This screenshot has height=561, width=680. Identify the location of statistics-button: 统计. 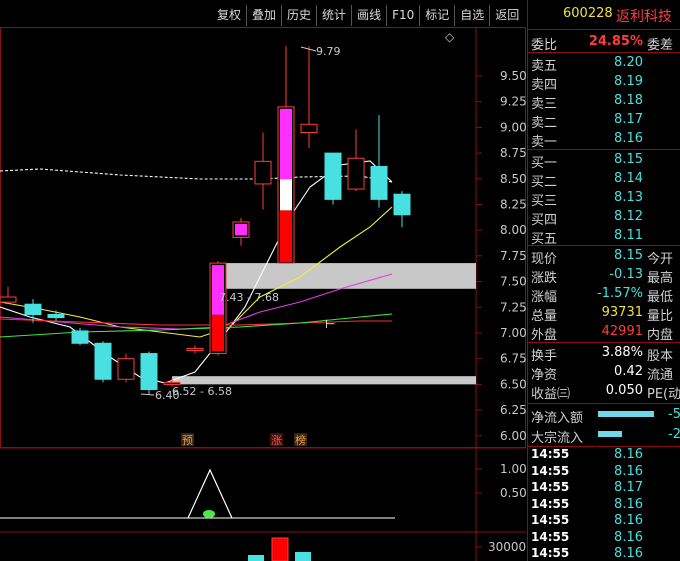
(333, 15).